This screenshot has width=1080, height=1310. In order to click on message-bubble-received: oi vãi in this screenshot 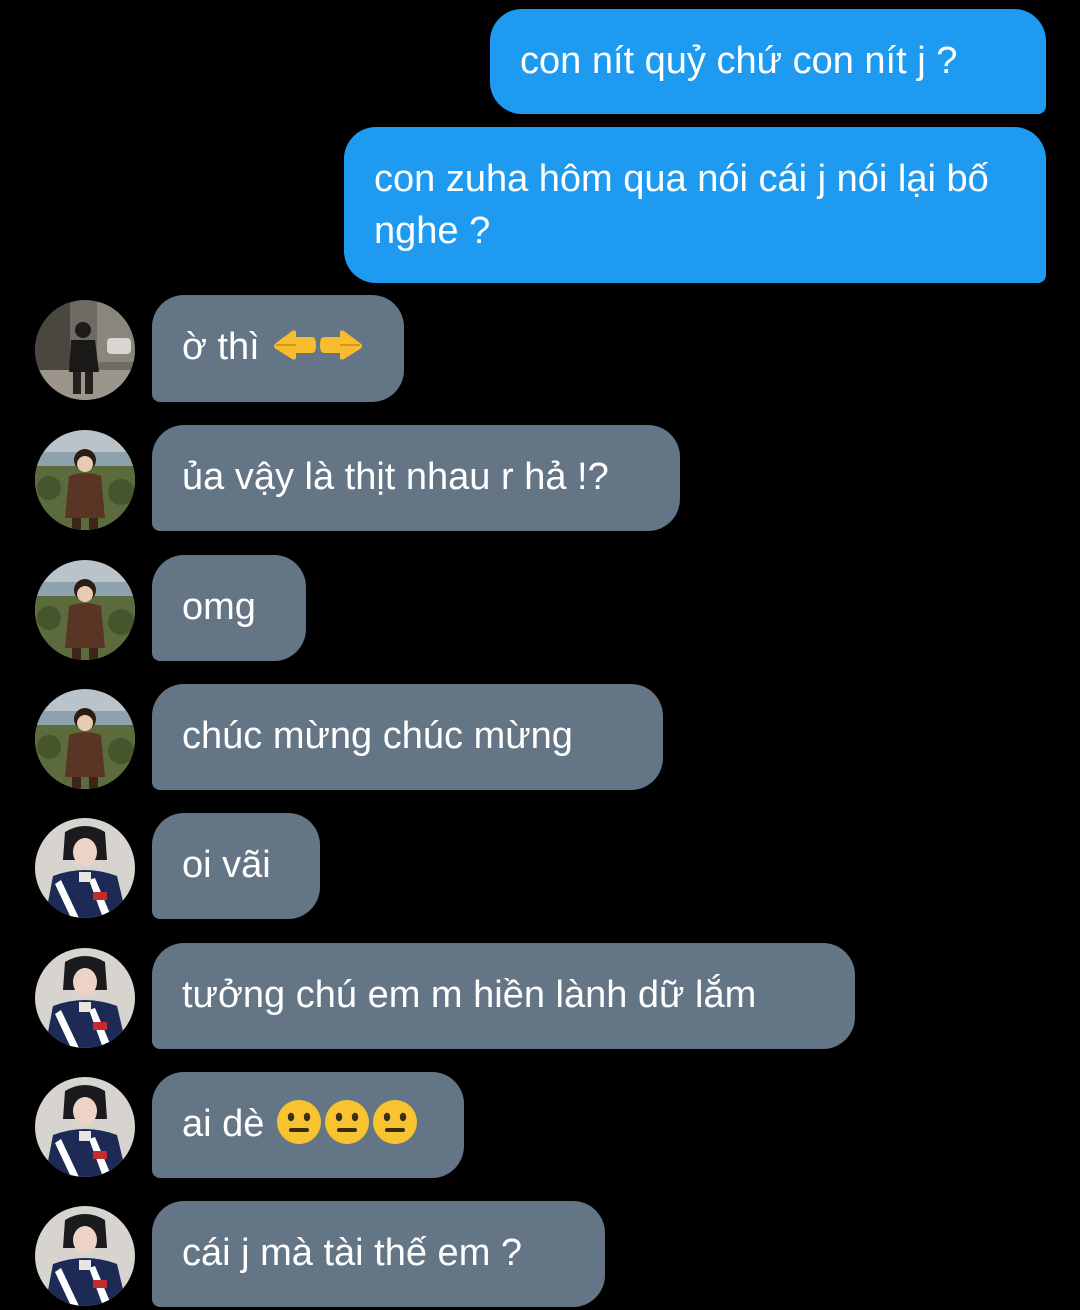, I will do `click(236, 866)`.